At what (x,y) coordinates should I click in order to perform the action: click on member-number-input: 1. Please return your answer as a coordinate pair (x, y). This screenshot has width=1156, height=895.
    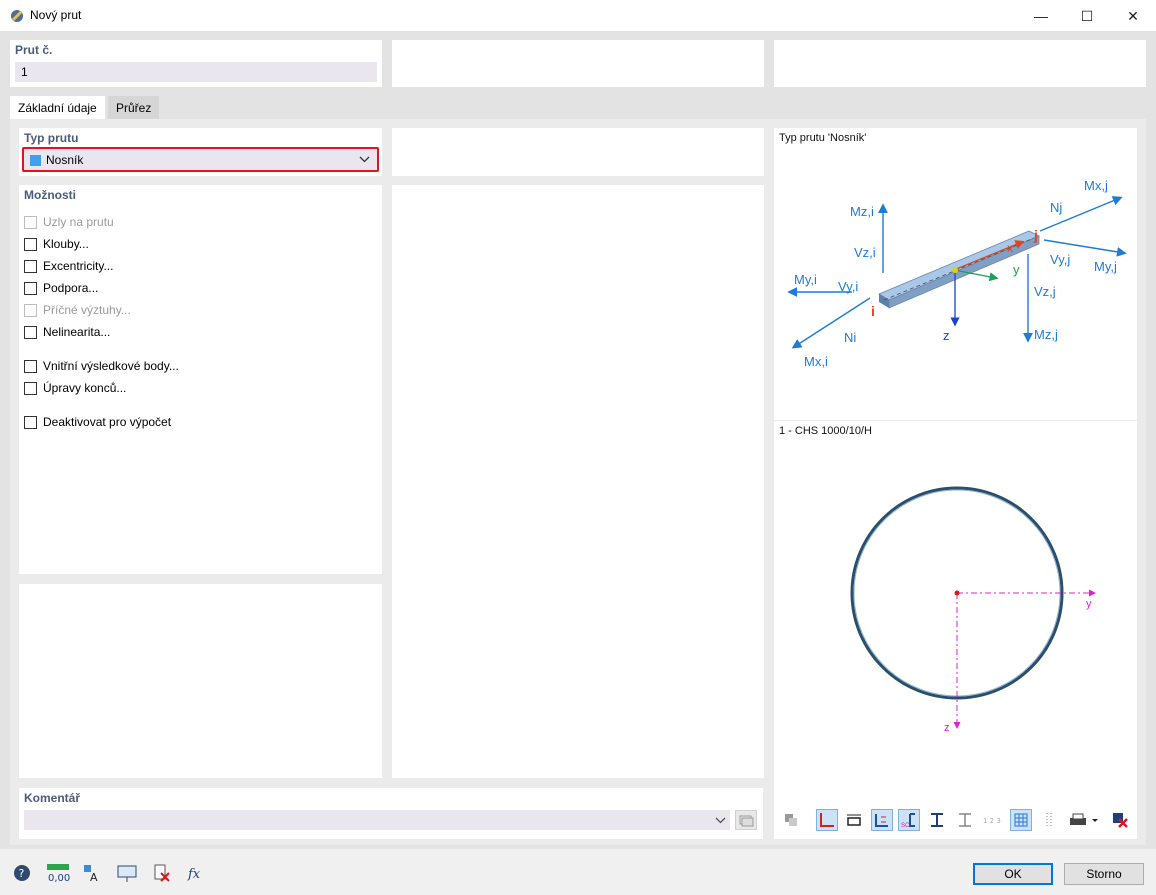
    Looking at the image, I should click on (196, 72).